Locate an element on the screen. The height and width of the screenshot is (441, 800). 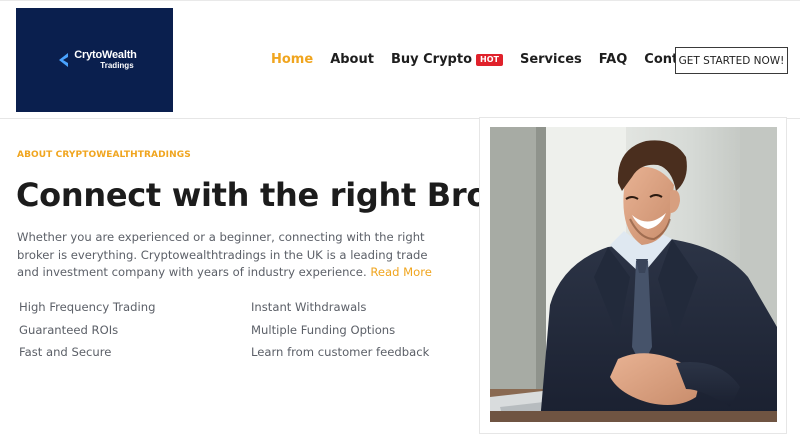
logo-subtitle: Tradings is located at coordinates (117, 65).